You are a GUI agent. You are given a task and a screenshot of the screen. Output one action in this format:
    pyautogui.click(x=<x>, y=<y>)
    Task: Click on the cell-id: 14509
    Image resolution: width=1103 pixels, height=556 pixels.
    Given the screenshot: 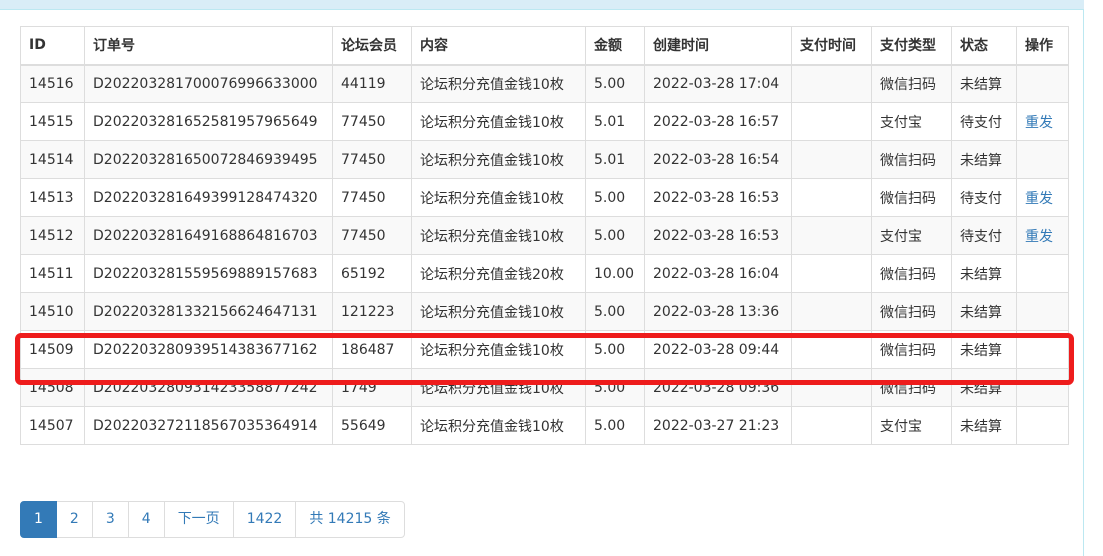 What is the action you would take?
    pyautogui.click(x=52, y=349)
    